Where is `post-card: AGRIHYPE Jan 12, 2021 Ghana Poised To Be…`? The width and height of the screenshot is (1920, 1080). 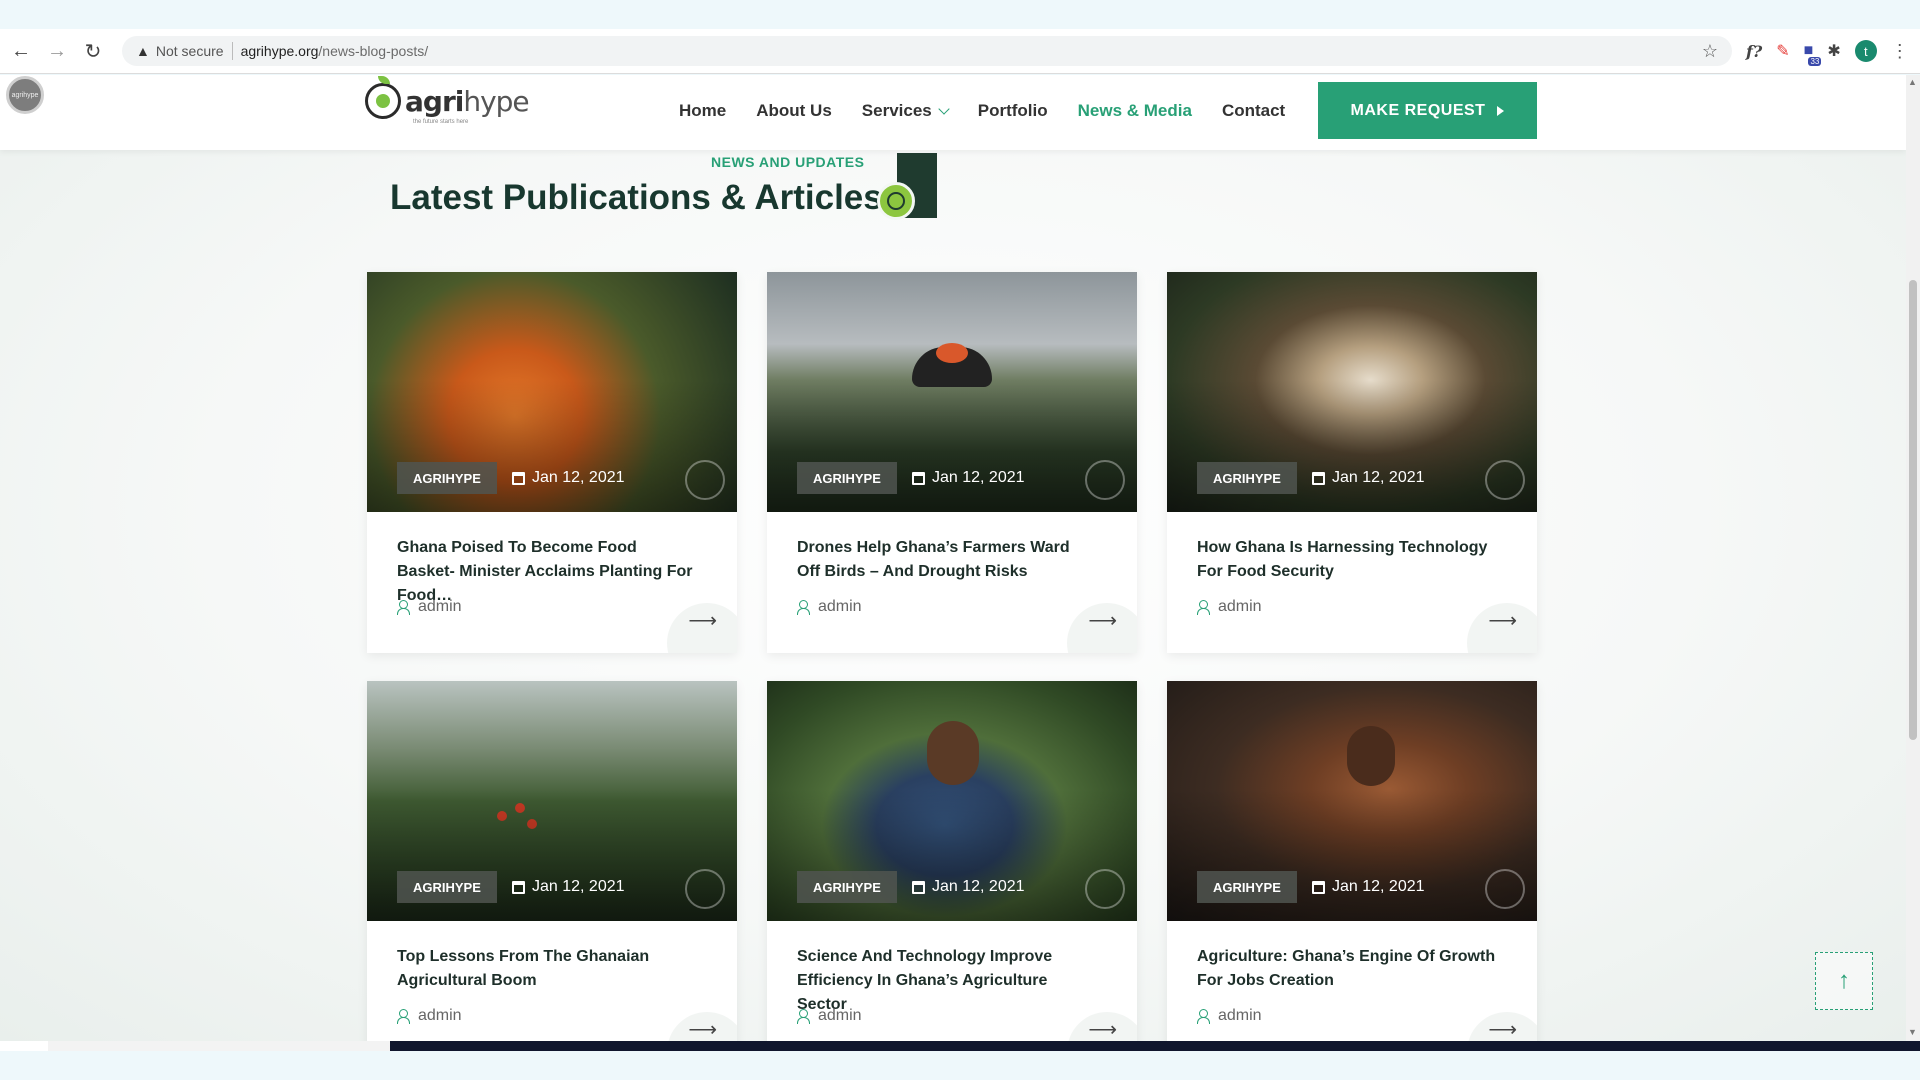
post-card: AGRIHYPE Jan 12, 2021 Ghana Poised To Be… is located at coordinates (552, 462).